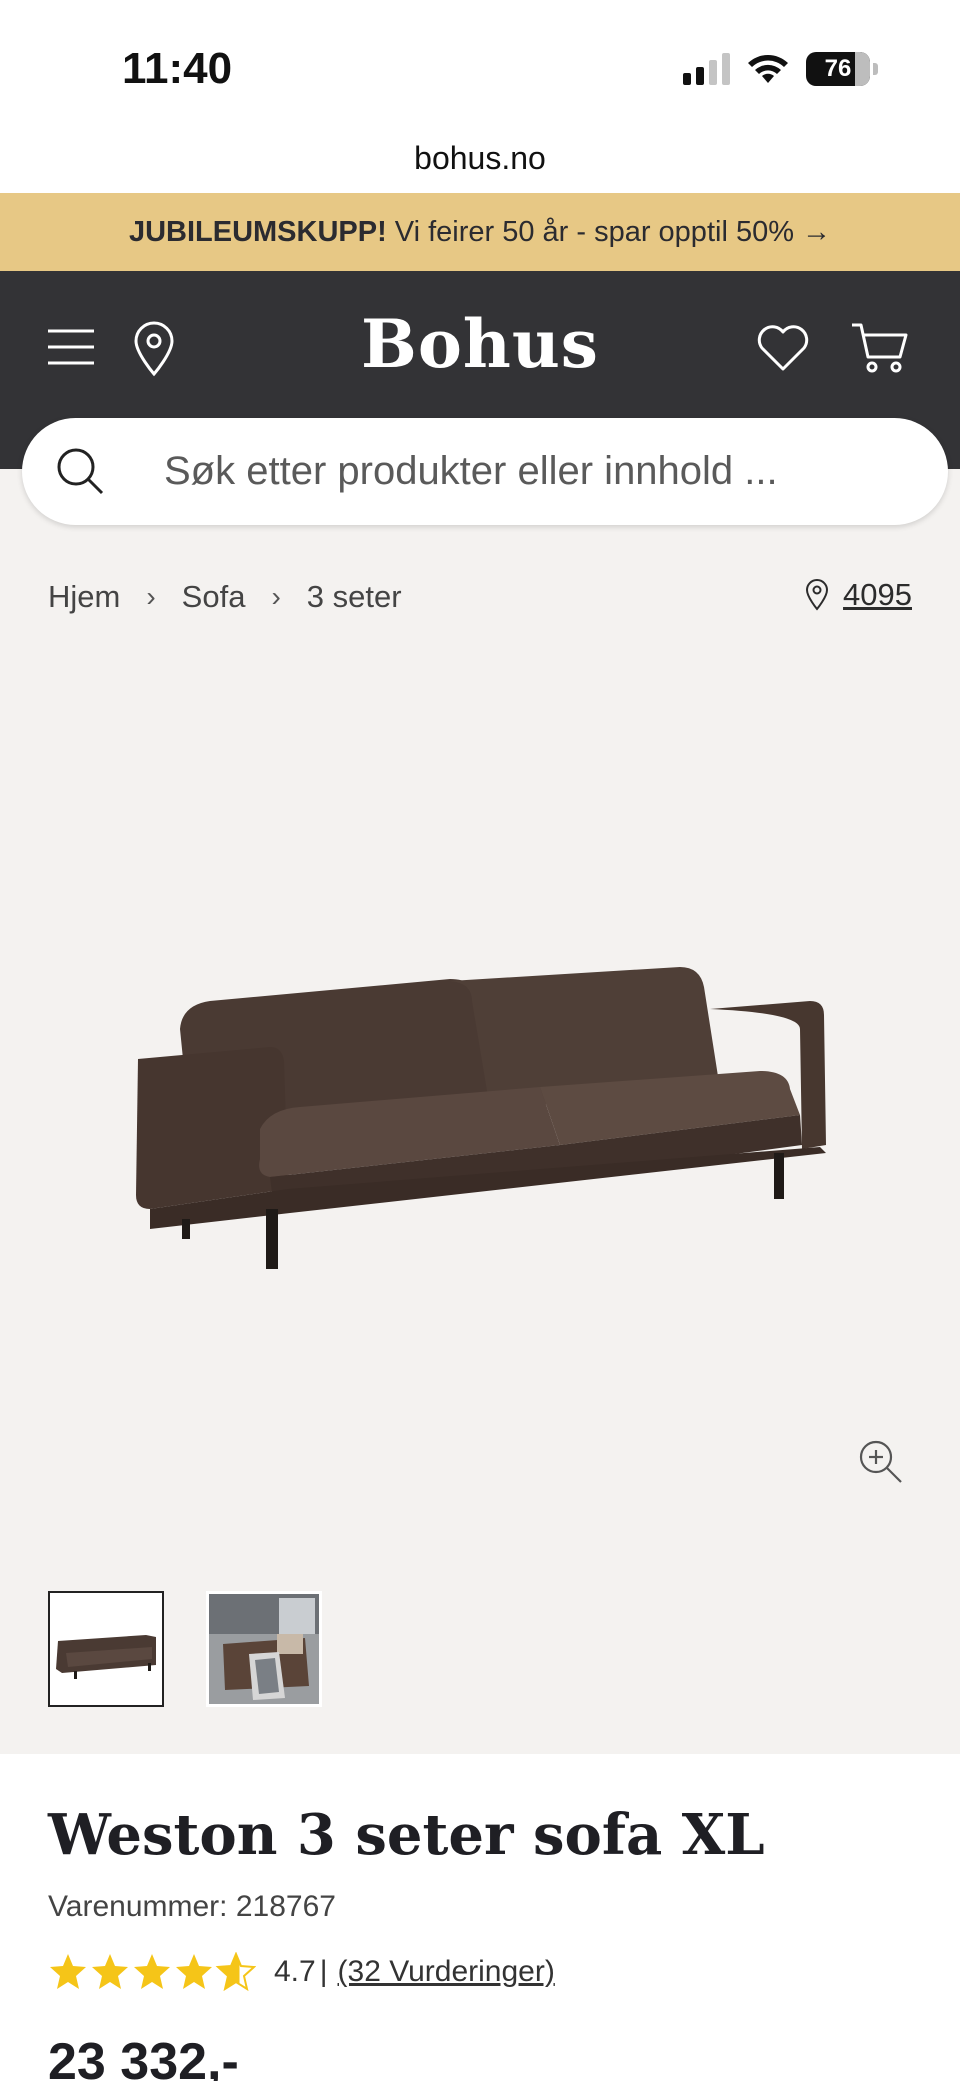 Image resolution: width=960 pixels, height=2081 pixels. I want to click on rating-value: 4.7, so click(295, 1971).